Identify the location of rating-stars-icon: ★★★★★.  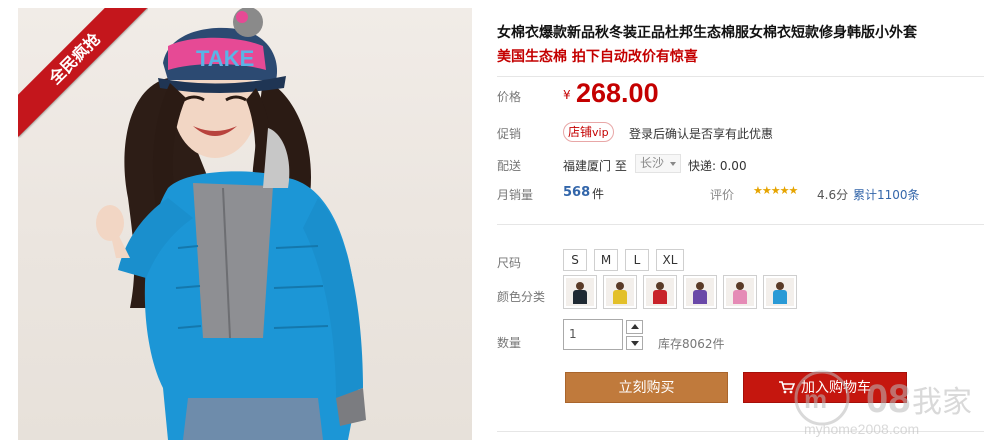
(775, 190).